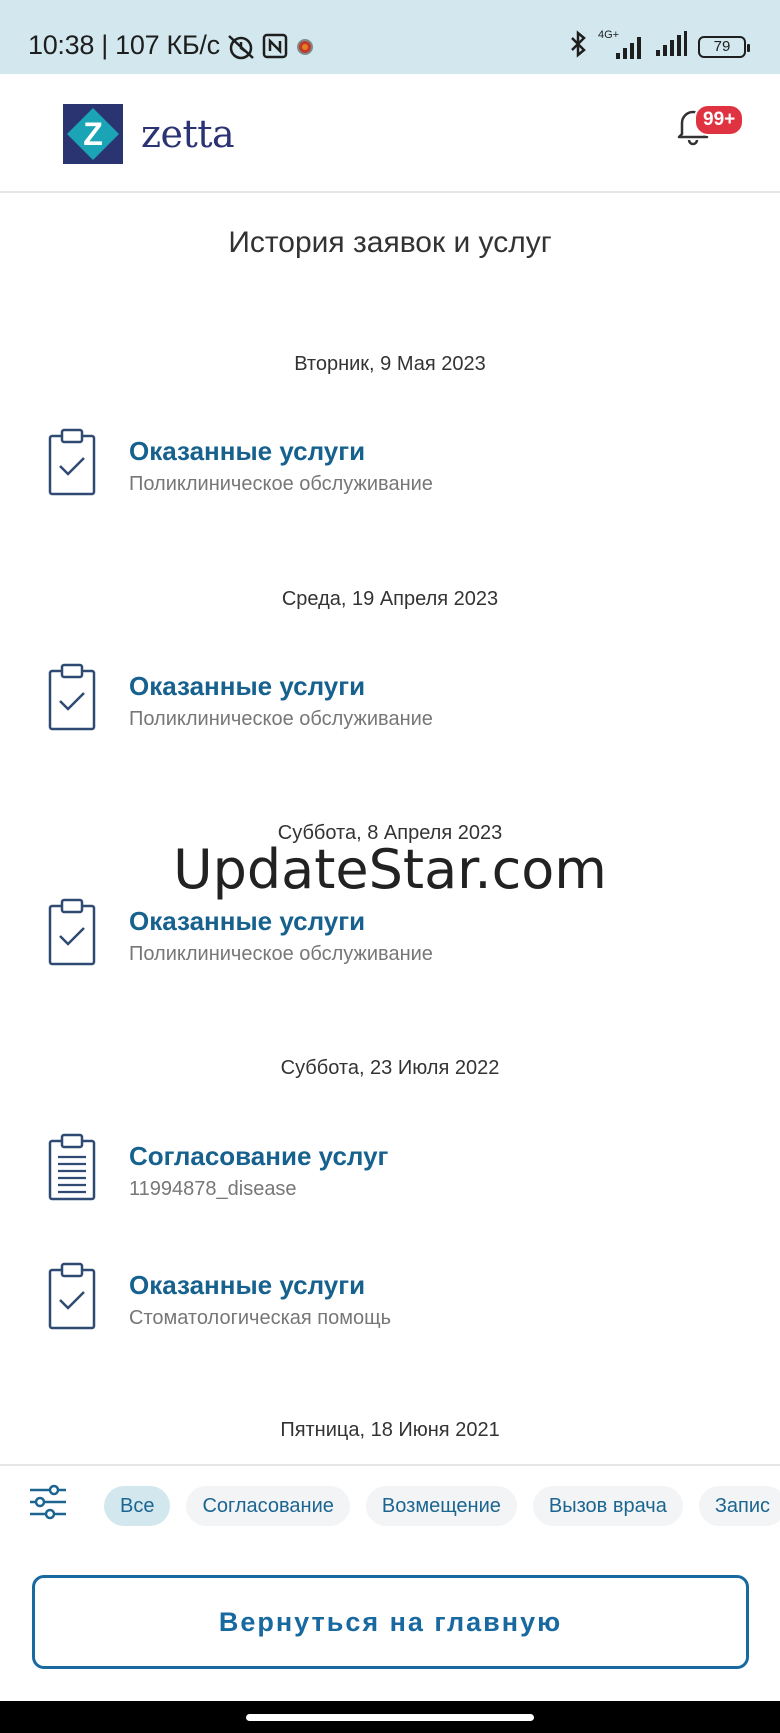  Describe the element at coordinates (390, 1430) in the screenshot. I see `date-header: Пятница, 18 Июня 2021` at that location.